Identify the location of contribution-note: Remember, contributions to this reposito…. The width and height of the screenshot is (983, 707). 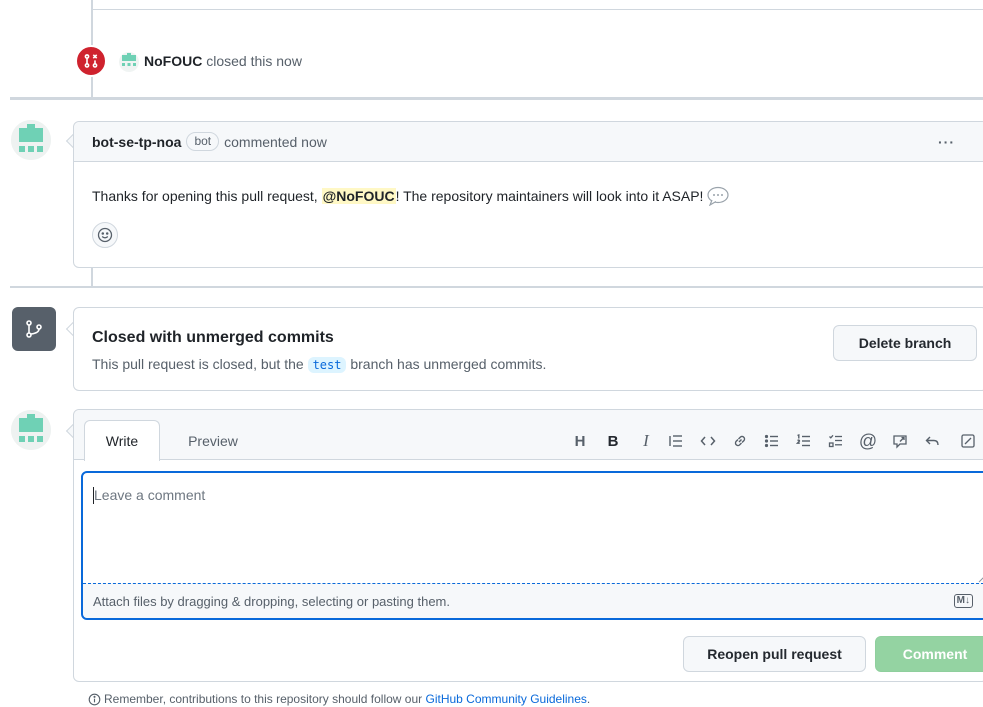
(339, 699).